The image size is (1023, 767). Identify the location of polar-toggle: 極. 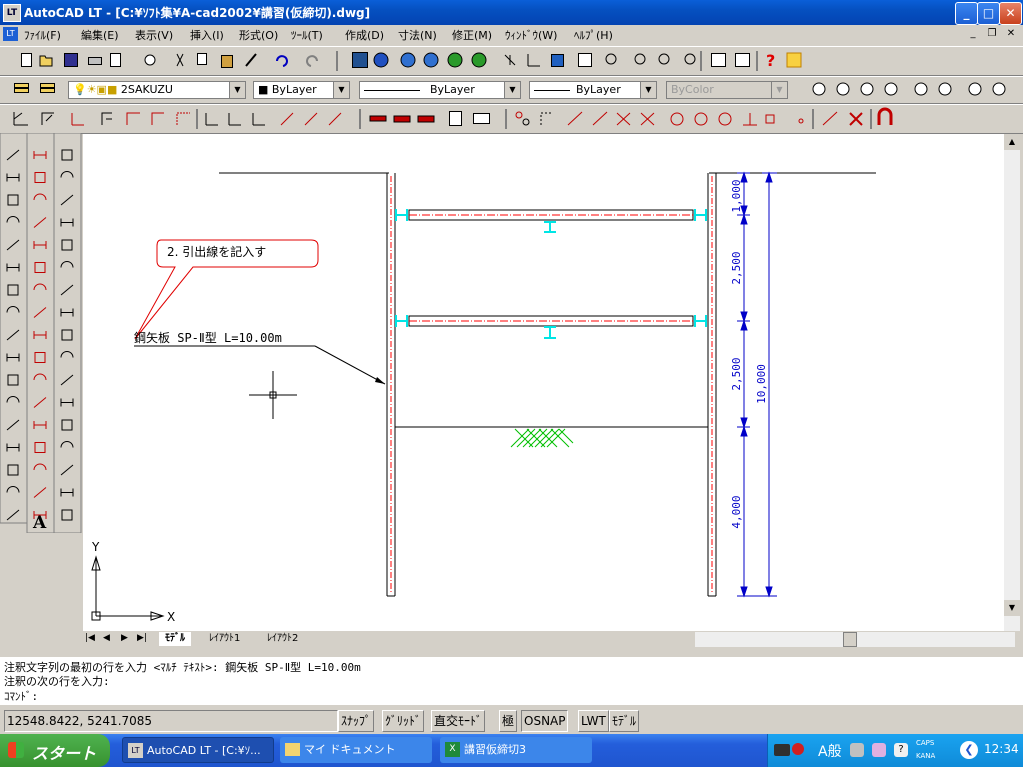
(508, 721).